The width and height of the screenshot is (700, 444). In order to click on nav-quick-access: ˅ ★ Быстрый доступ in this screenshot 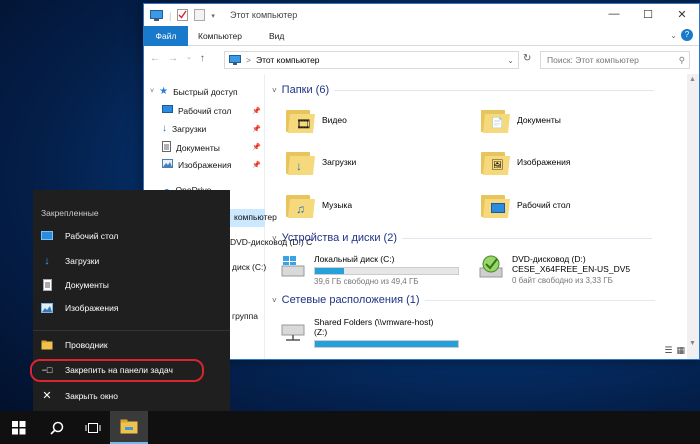, I will do `click(194, 91)`.